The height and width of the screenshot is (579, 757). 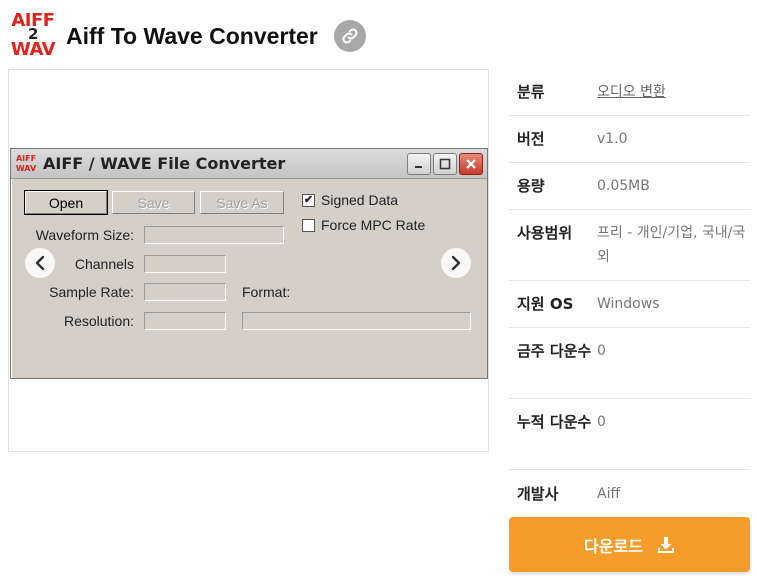 What do you see at coordinates (671, 245) in the screenshot?
I see `info-value-license: 프리 - 개인/기업, 국내/국외` at bounding box center [671, 245].